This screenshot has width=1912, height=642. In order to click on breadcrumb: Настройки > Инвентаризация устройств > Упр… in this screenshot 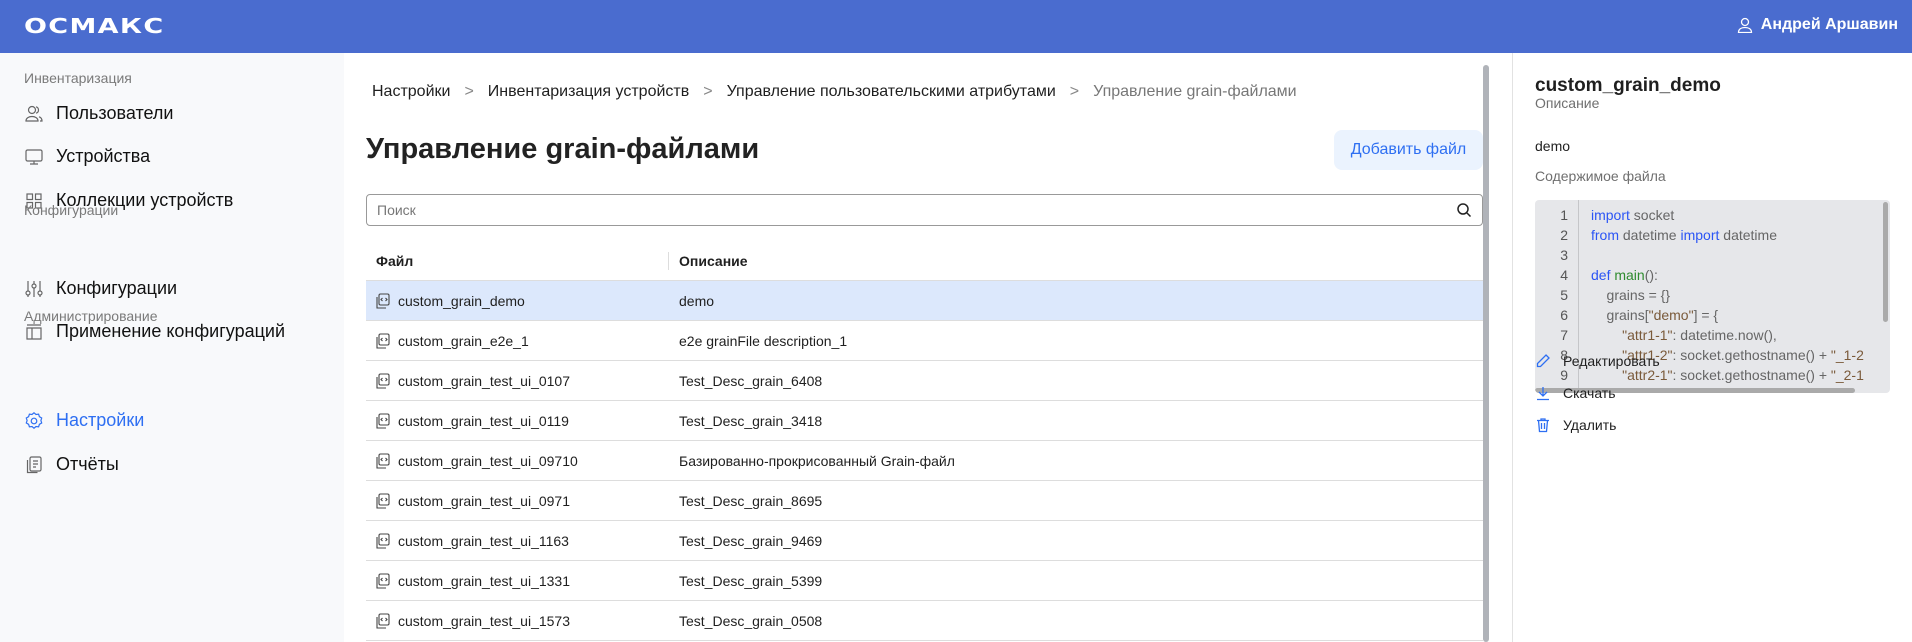, I will do `click(834, 92)`.